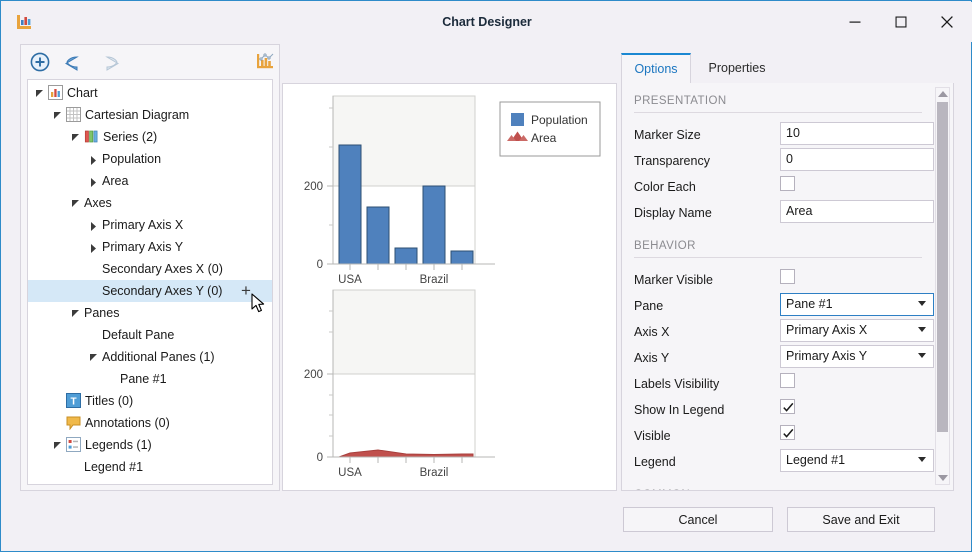  What do you see at coordinates (737, 68) in the screenshot?
I see `tab-properties: Properties` at bounding box center [737, 68].